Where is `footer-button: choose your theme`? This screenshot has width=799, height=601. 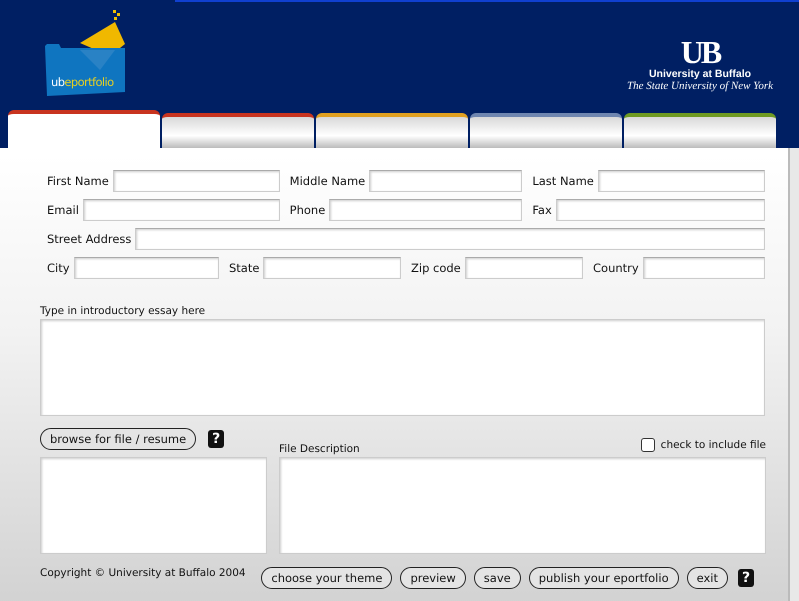 footer-button: choose your theme is located at coordinates (326, 578).